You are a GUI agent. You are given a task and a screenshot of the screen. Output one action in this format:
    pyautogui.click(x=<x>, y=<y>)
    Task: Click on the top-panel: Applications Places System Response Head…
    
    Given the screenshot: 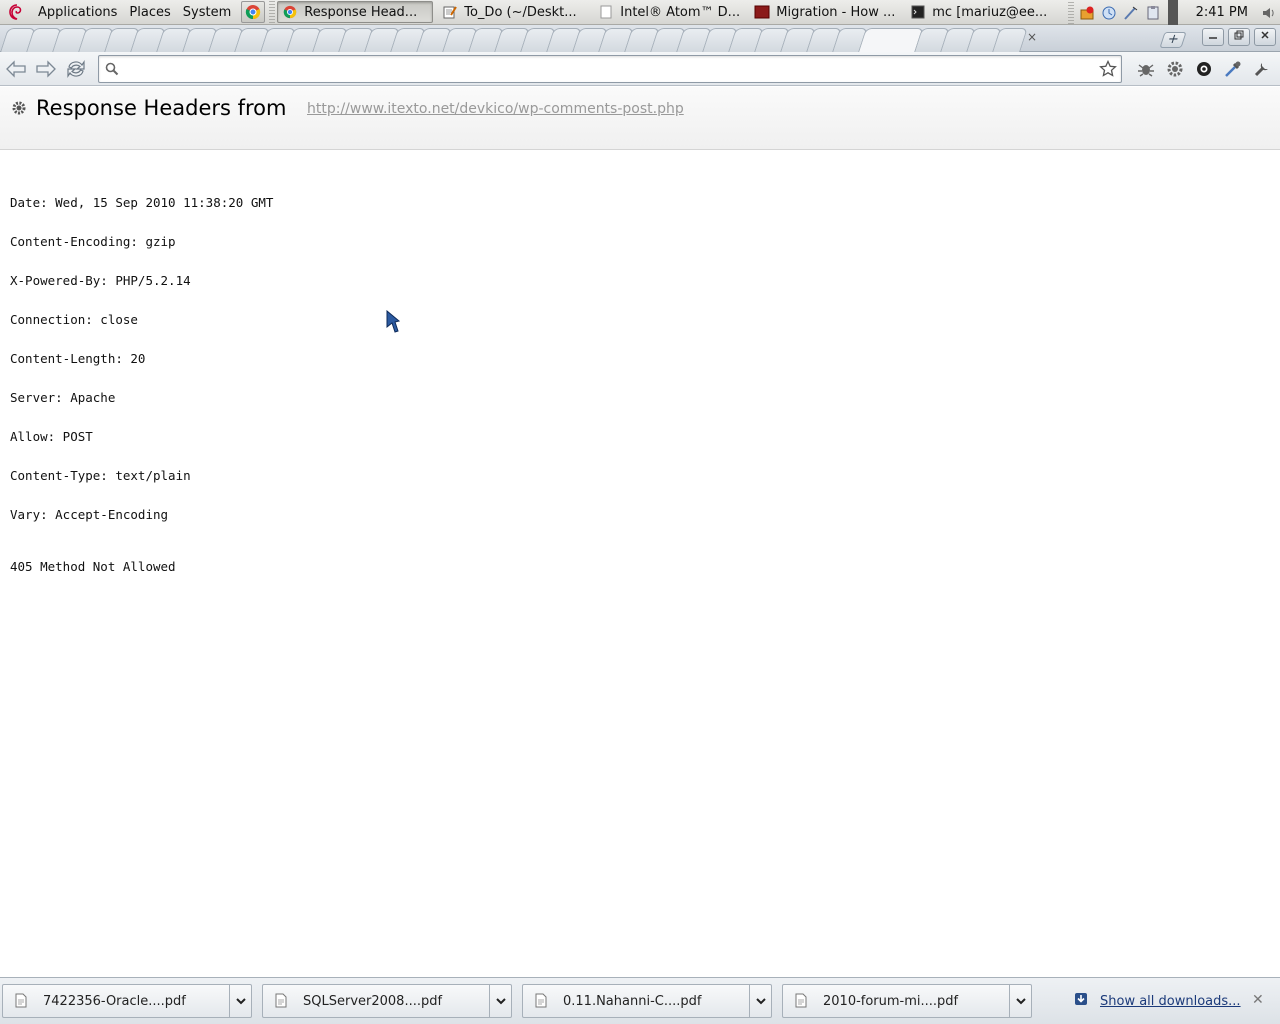 What is the action you would take?
    pyautogui.click(x=640, y=12)
    